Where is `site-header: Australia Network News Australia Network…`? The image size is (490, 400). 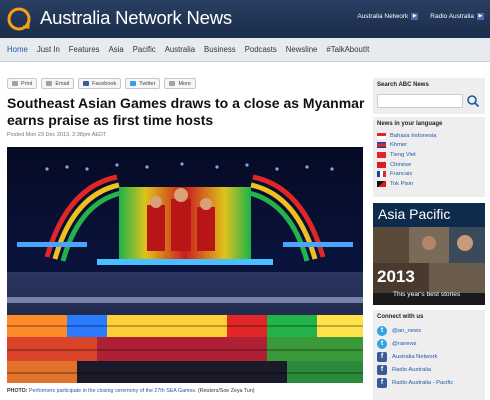 site-header: Australia Network News Australia Network… is located at coordinates (245, 19).